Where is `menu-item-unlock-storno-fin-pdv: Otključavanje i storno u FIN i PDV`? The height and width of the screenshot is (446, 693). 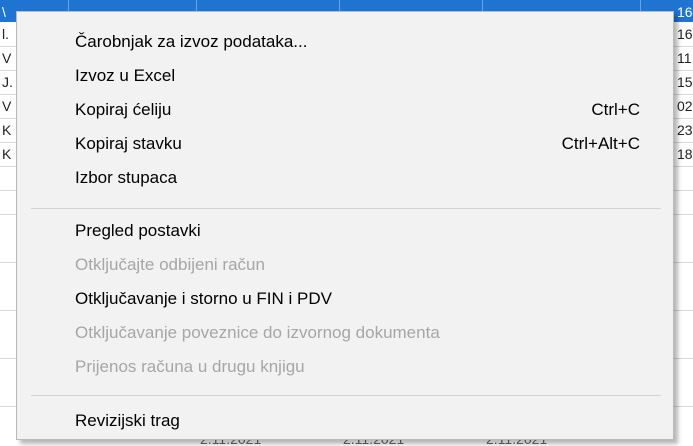 menu-item-unlock-storno-fin-pdv: Otključavanje i storno u FIN i PDV is located at coordinates (345, 299).